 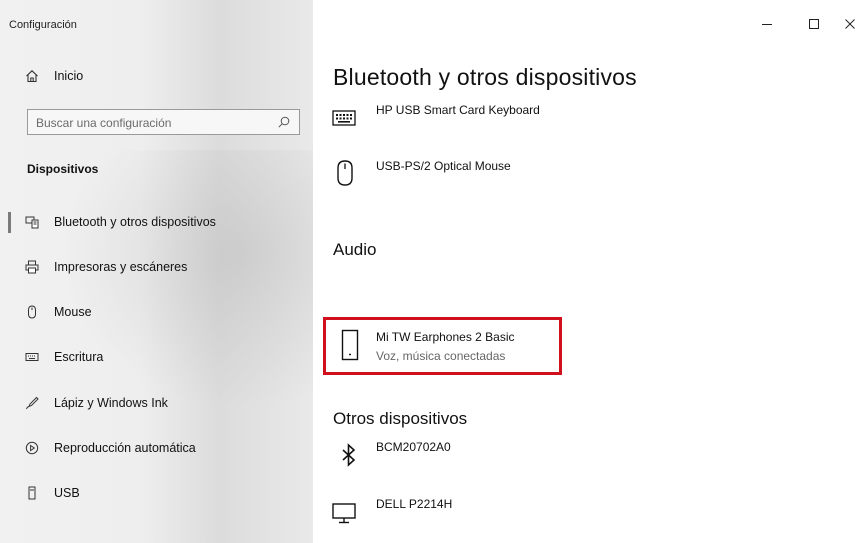 I want to click on close-icon, so click(x=850, y=25).